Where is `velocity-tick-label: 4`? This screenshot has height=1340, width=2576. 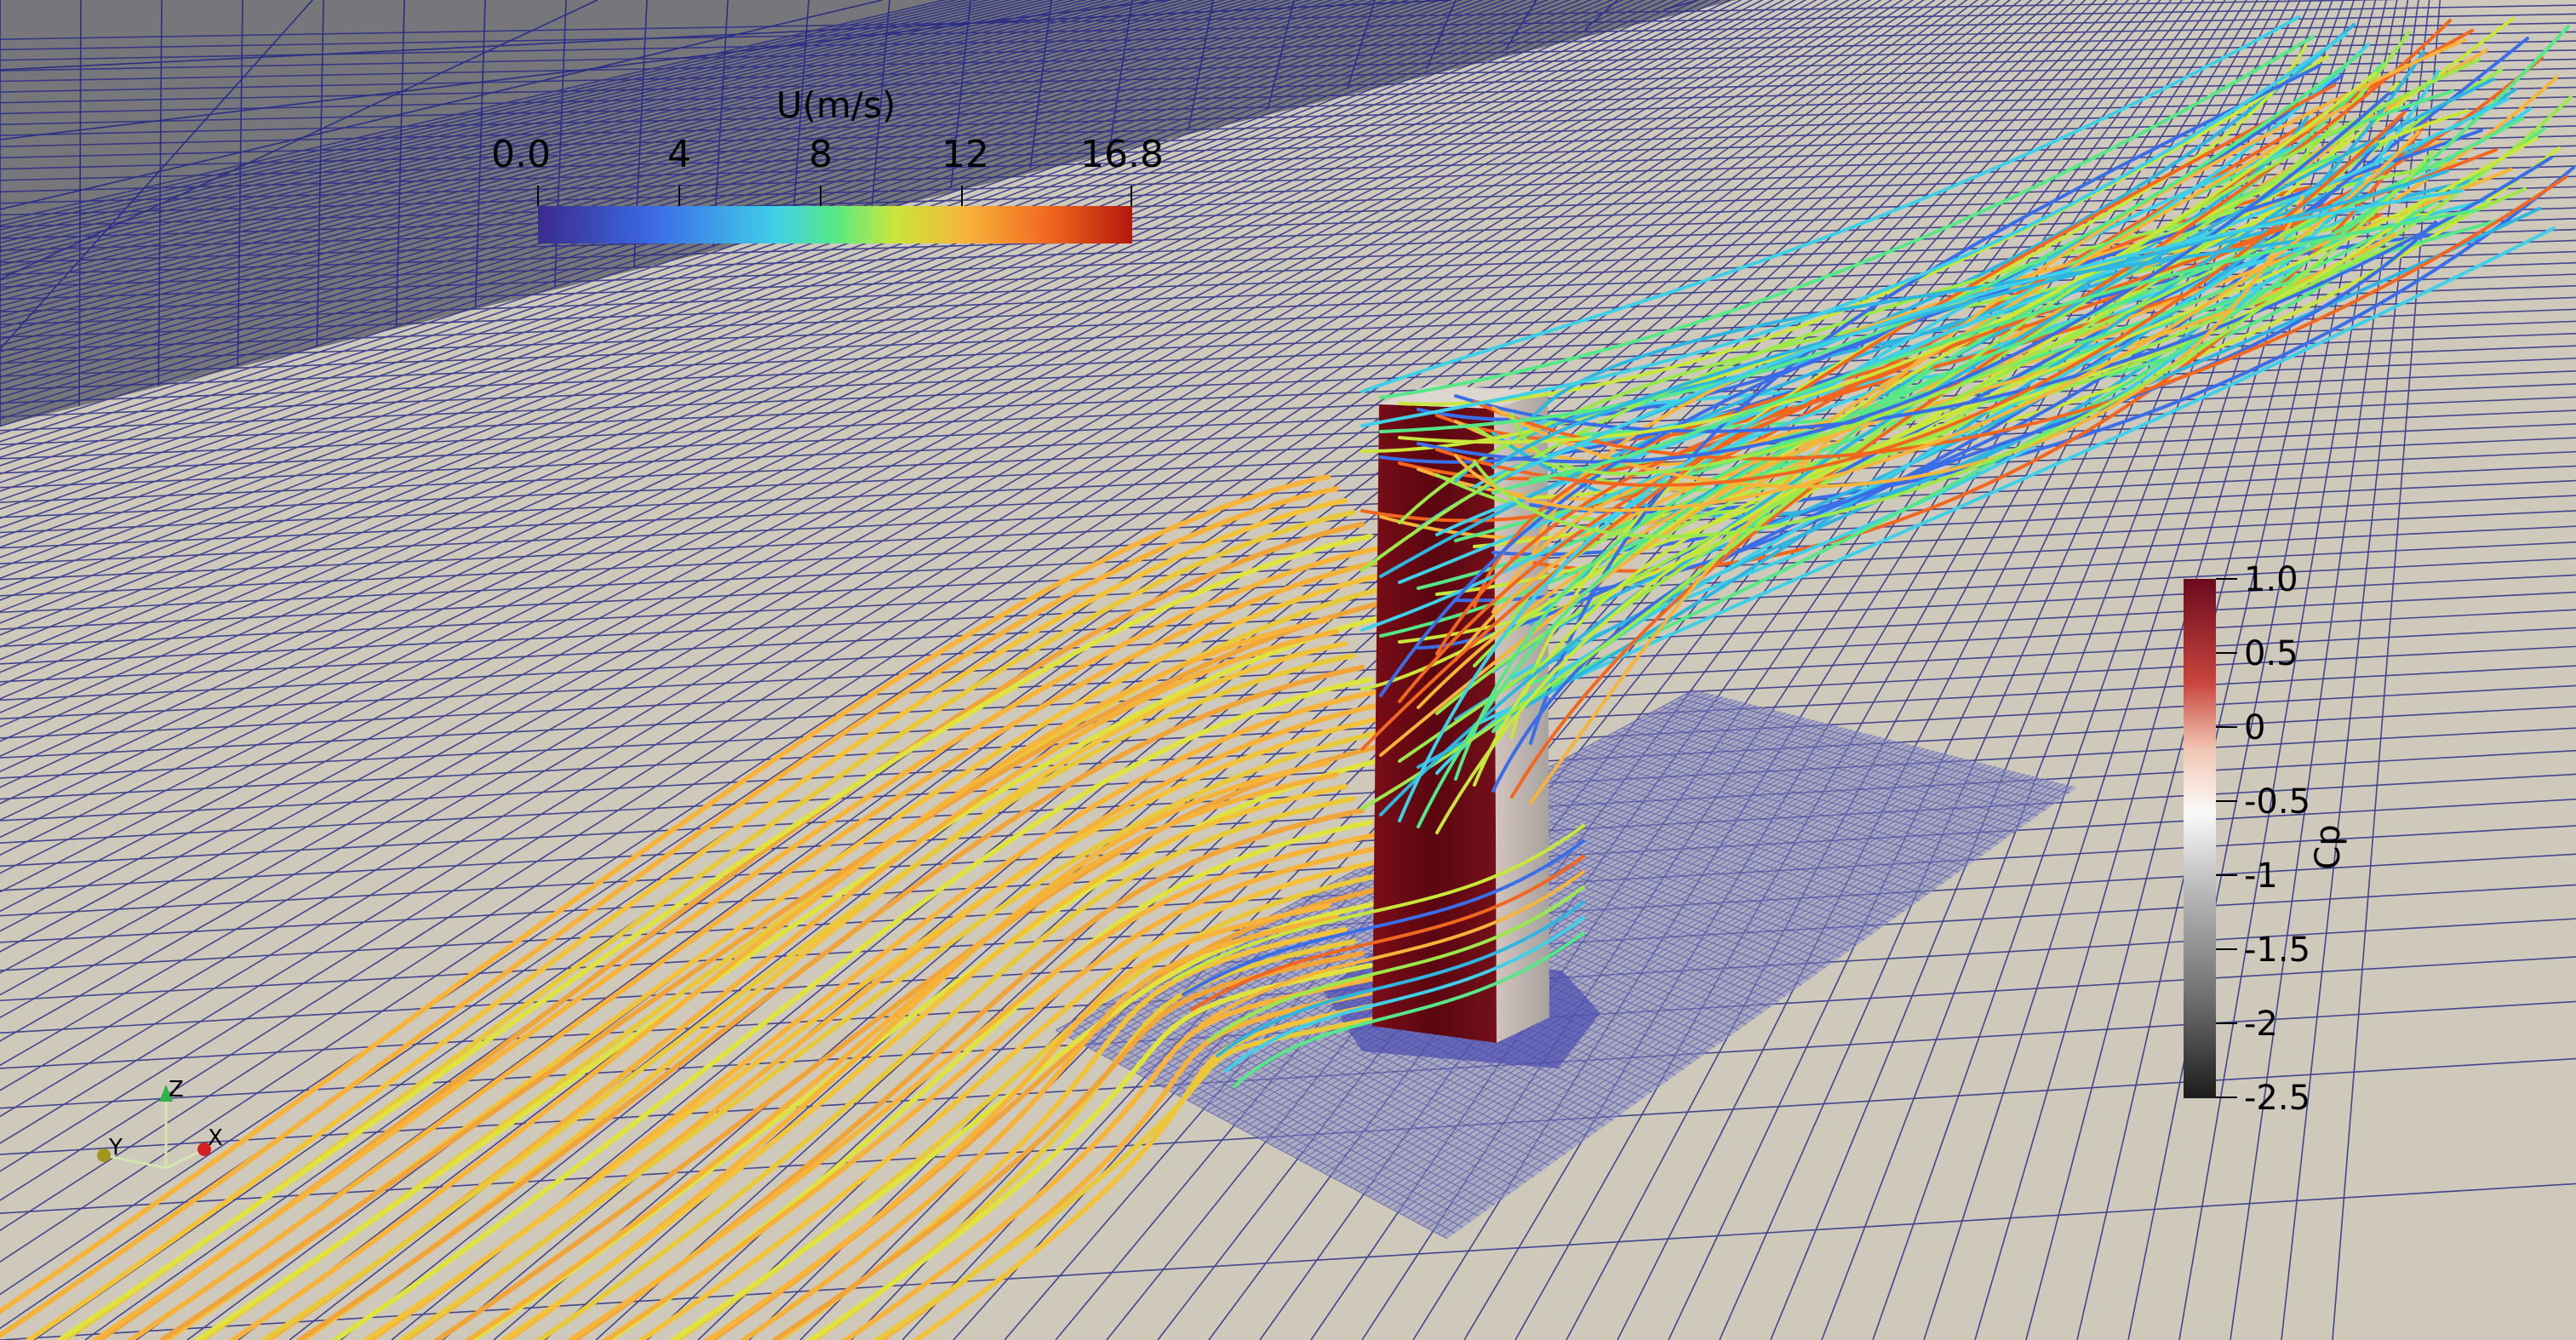
velocity-tick-label: 4 is located at coordinates (679, 155).